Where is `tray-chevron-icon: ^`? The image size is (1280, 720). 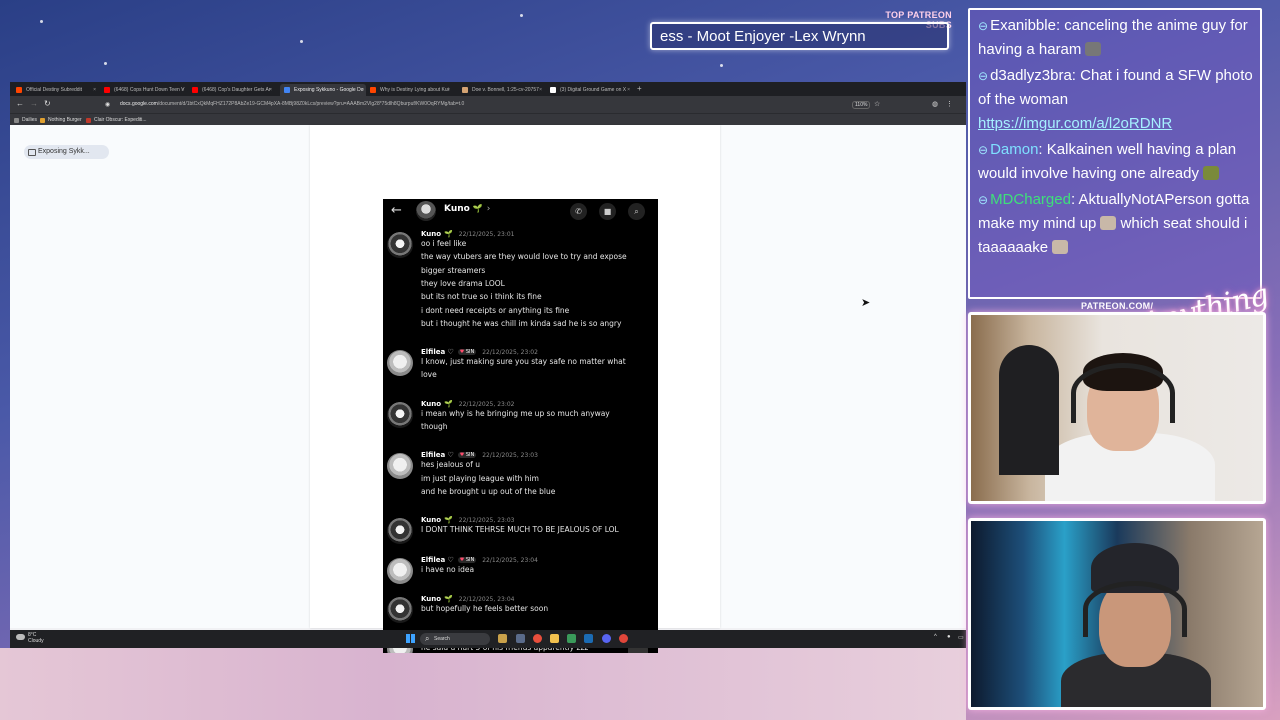
tray-chevron-icon: ^ is located at coordinates (935, 637).